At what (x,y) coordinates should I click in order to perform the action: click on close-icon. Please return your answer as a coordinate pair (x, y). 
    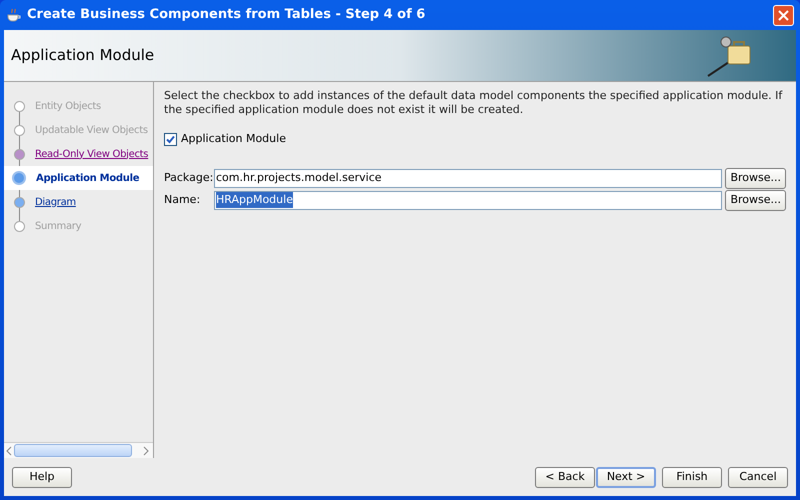
    Looking at the image, I should click on (783, 15).